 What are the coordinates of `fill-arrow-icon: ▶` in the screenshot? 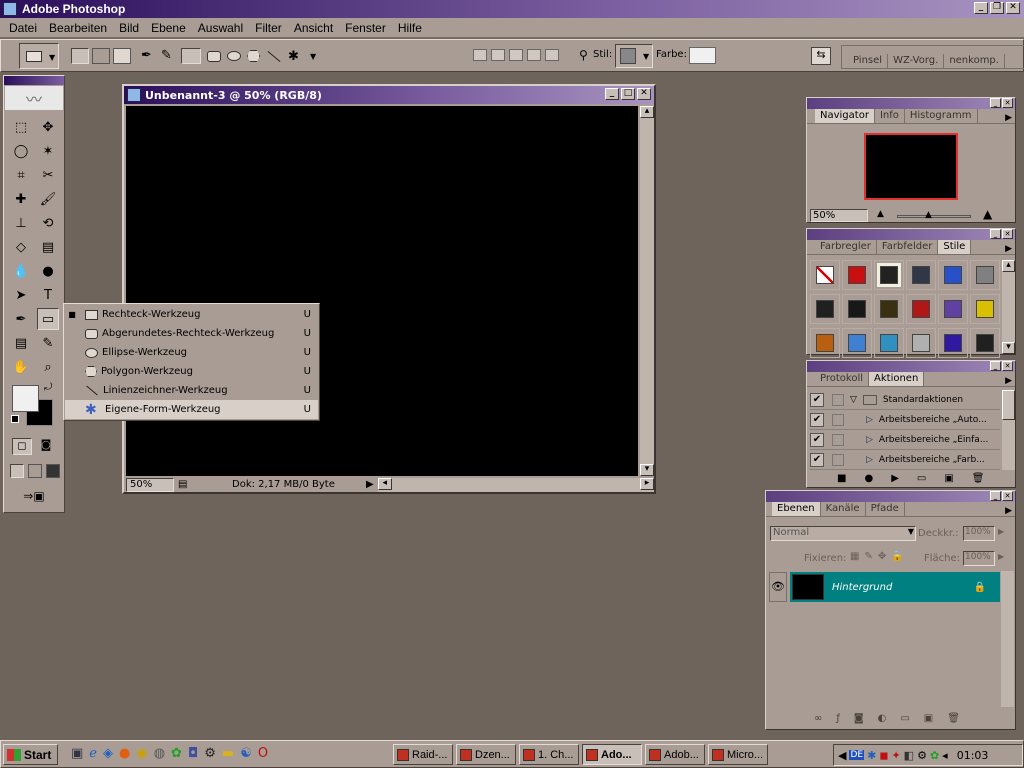 It's located at (1001, 556).